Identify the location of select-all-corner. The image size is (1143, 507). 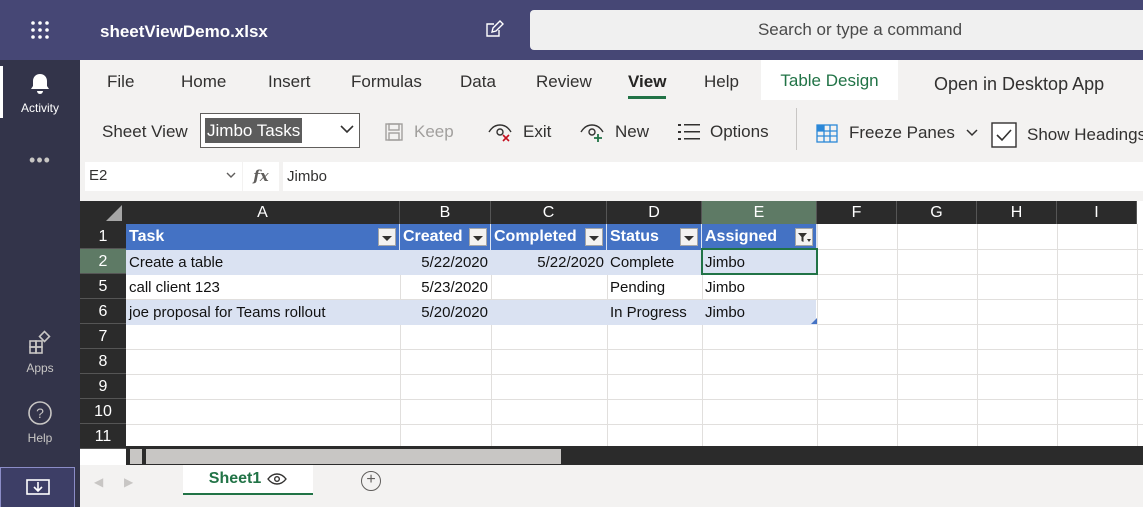
(103, 212).